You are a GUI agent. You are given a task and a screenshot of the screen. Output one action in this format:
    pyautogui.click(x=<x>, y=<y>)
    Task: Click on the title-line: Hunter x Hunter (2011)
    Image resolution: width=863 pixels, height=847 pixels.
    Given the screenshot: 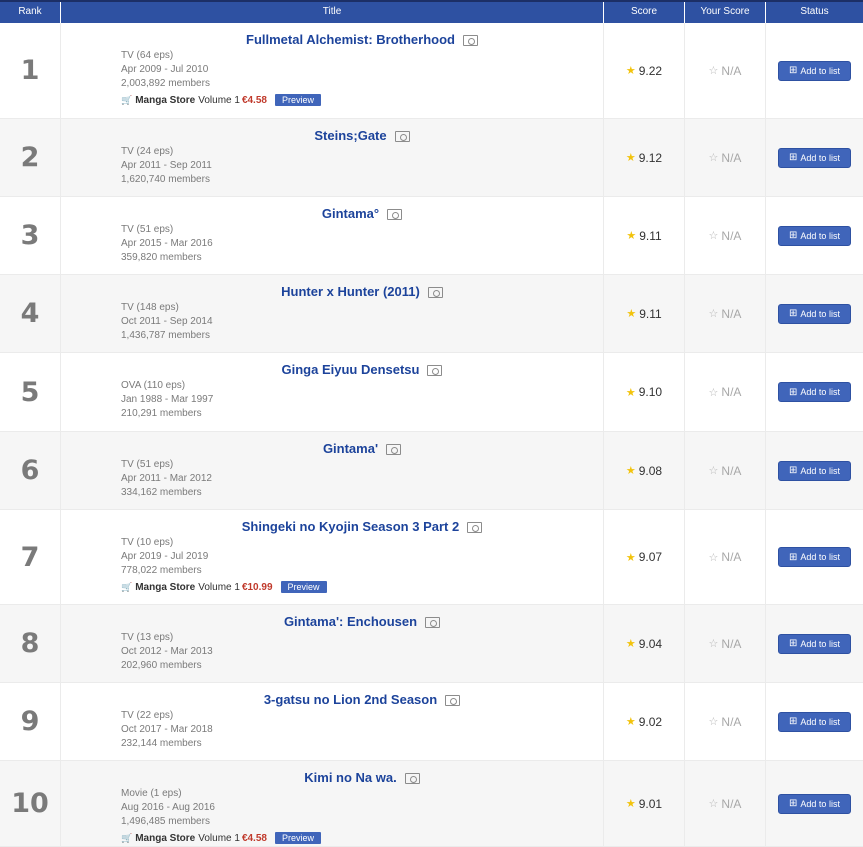 What is the action you would take?
    pyautogui.click(x=362, y=291)
    